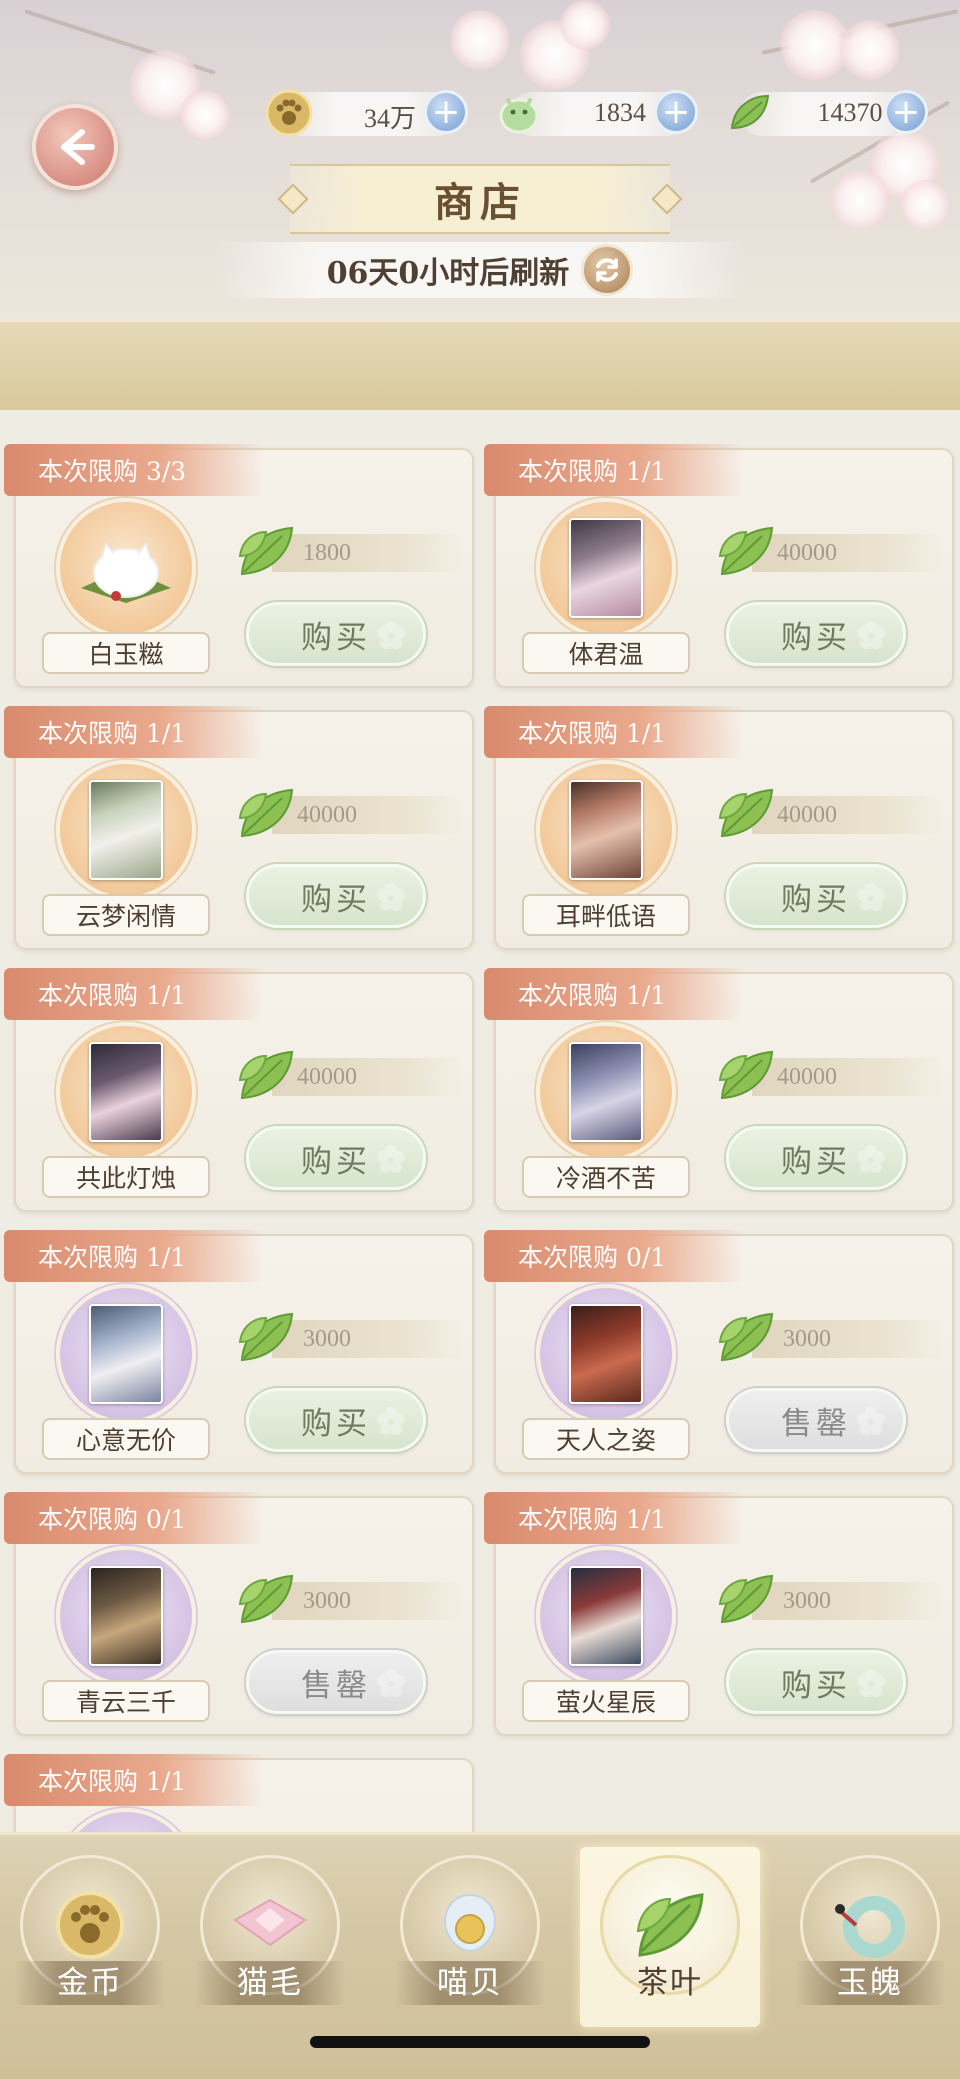 Image resolution: width=960 pixels, height=2079 pixels. Describe the element at coordinates (829, 113) in the screenshot. I see `resource-tea: 14370 +` at that location.